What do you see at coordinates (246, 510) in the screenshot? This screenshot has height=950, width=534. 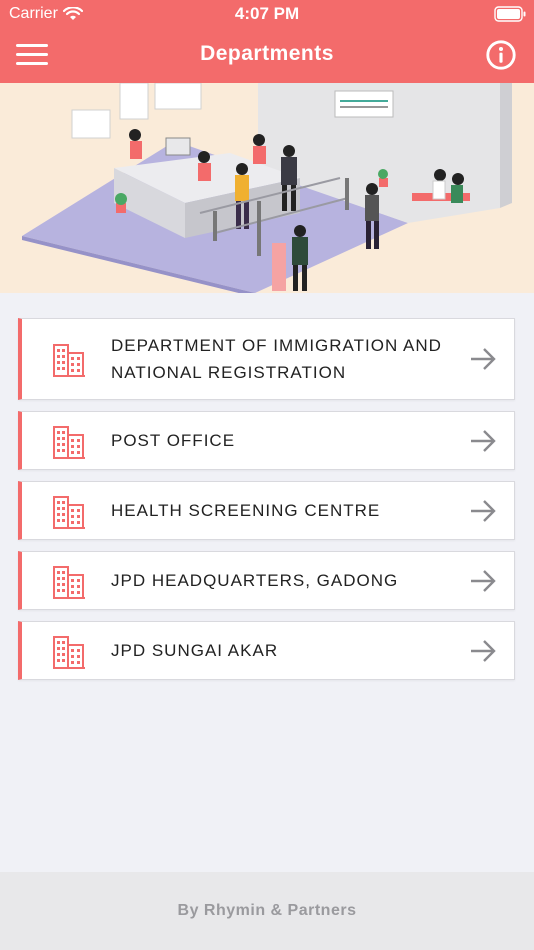 I see `department-label: HEALTH SCREENING CENTRE` at bounding box center [246, 510].